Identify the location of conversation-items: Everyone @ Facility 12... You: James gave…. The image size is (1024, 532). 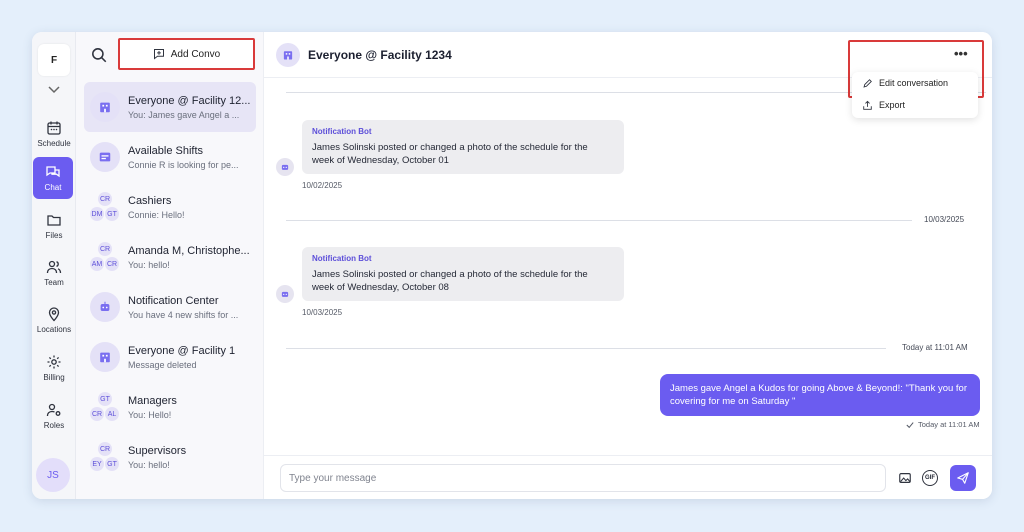
(170, 282).